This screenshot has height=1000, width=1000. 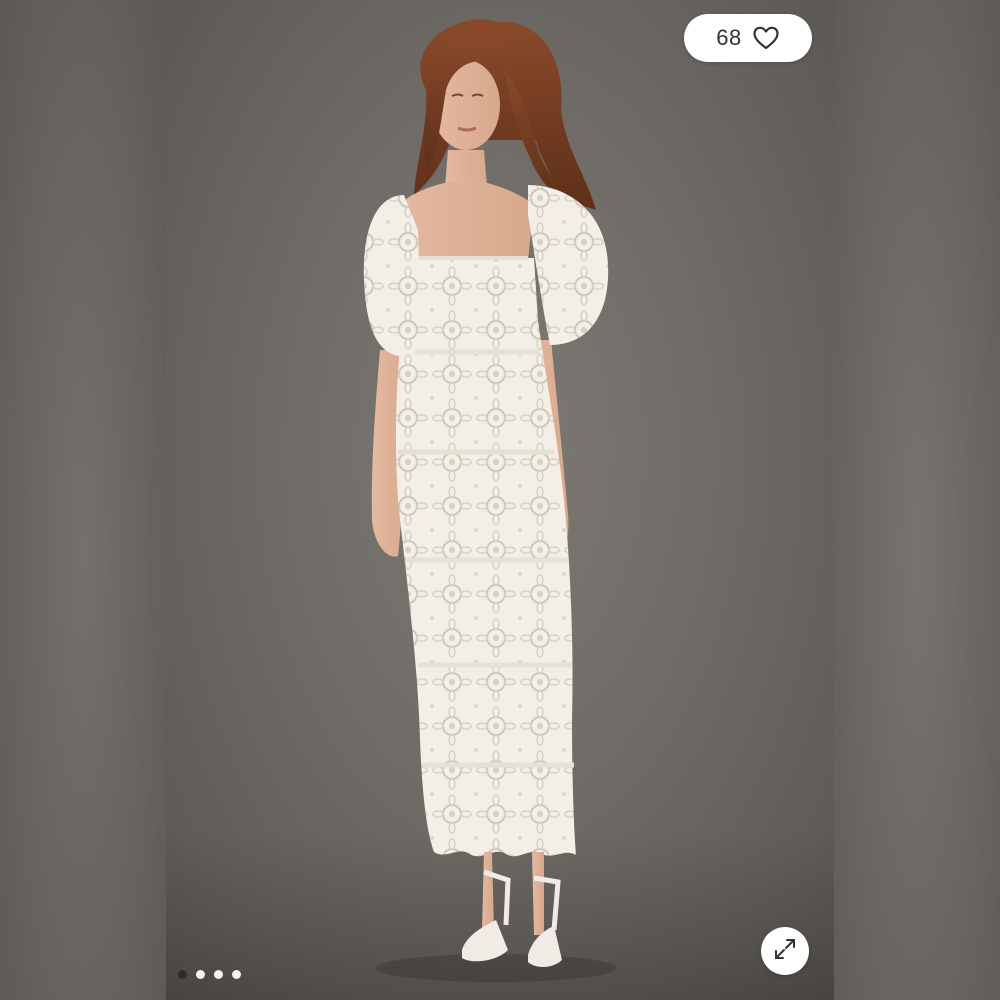 I want to click on expand-arrows-icon, so click(x=785, y=951).